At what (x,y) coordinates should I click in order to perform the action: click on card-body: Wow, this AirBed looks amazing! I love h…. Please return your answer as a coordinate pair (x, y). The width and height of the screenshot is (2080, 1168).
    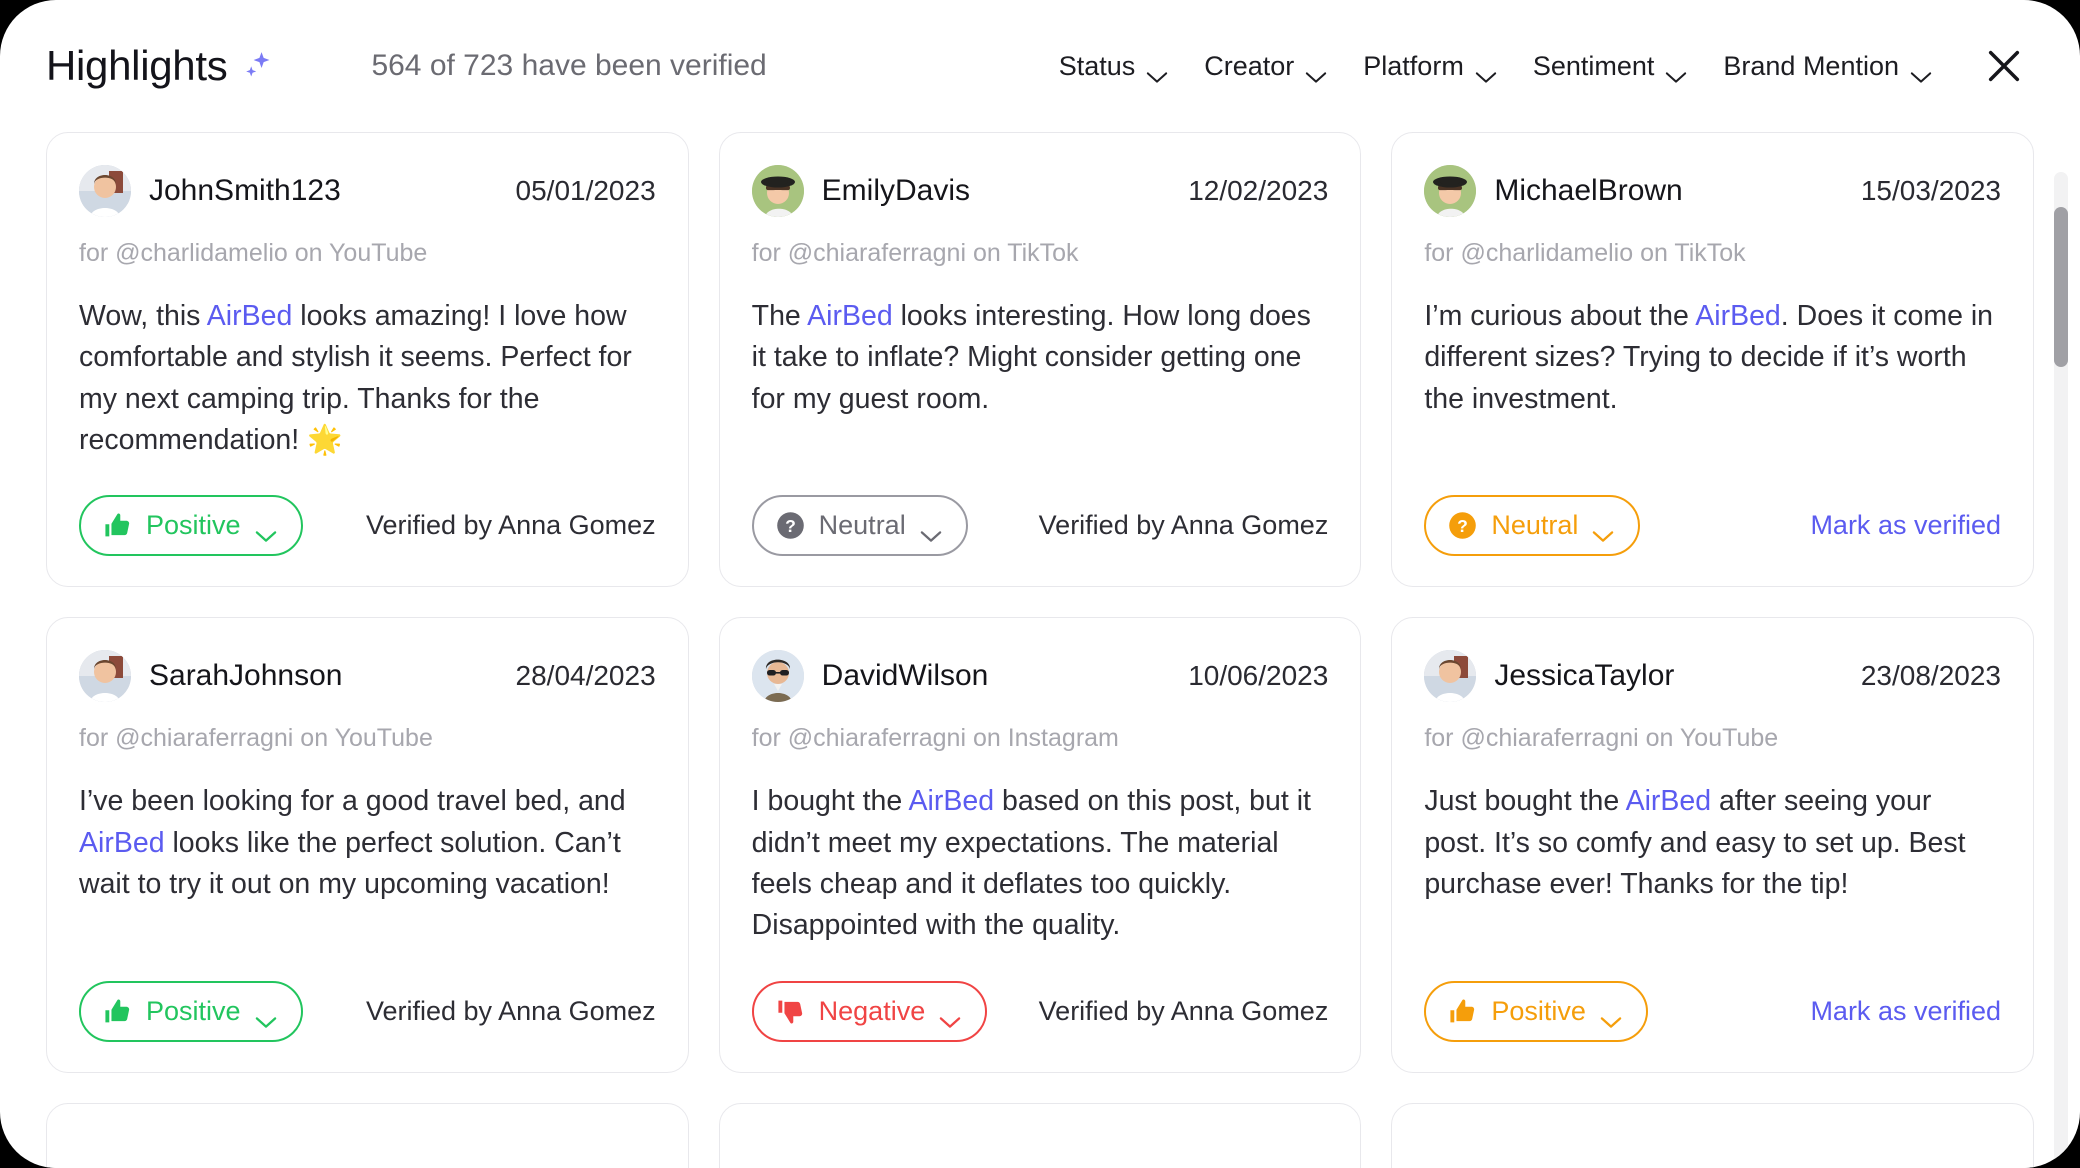
    Looking at the image, I should click on (367, 378).